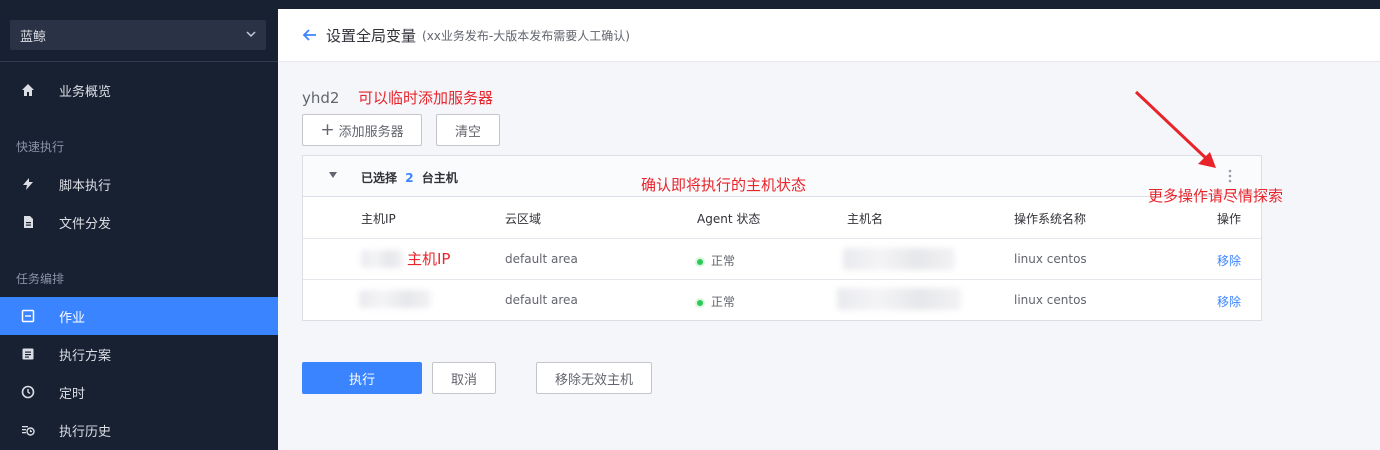  Describe the element at coordinates (426, 98) in the screenshot. I see `annotation-add-server: 可以临时添加服务器` at that location.